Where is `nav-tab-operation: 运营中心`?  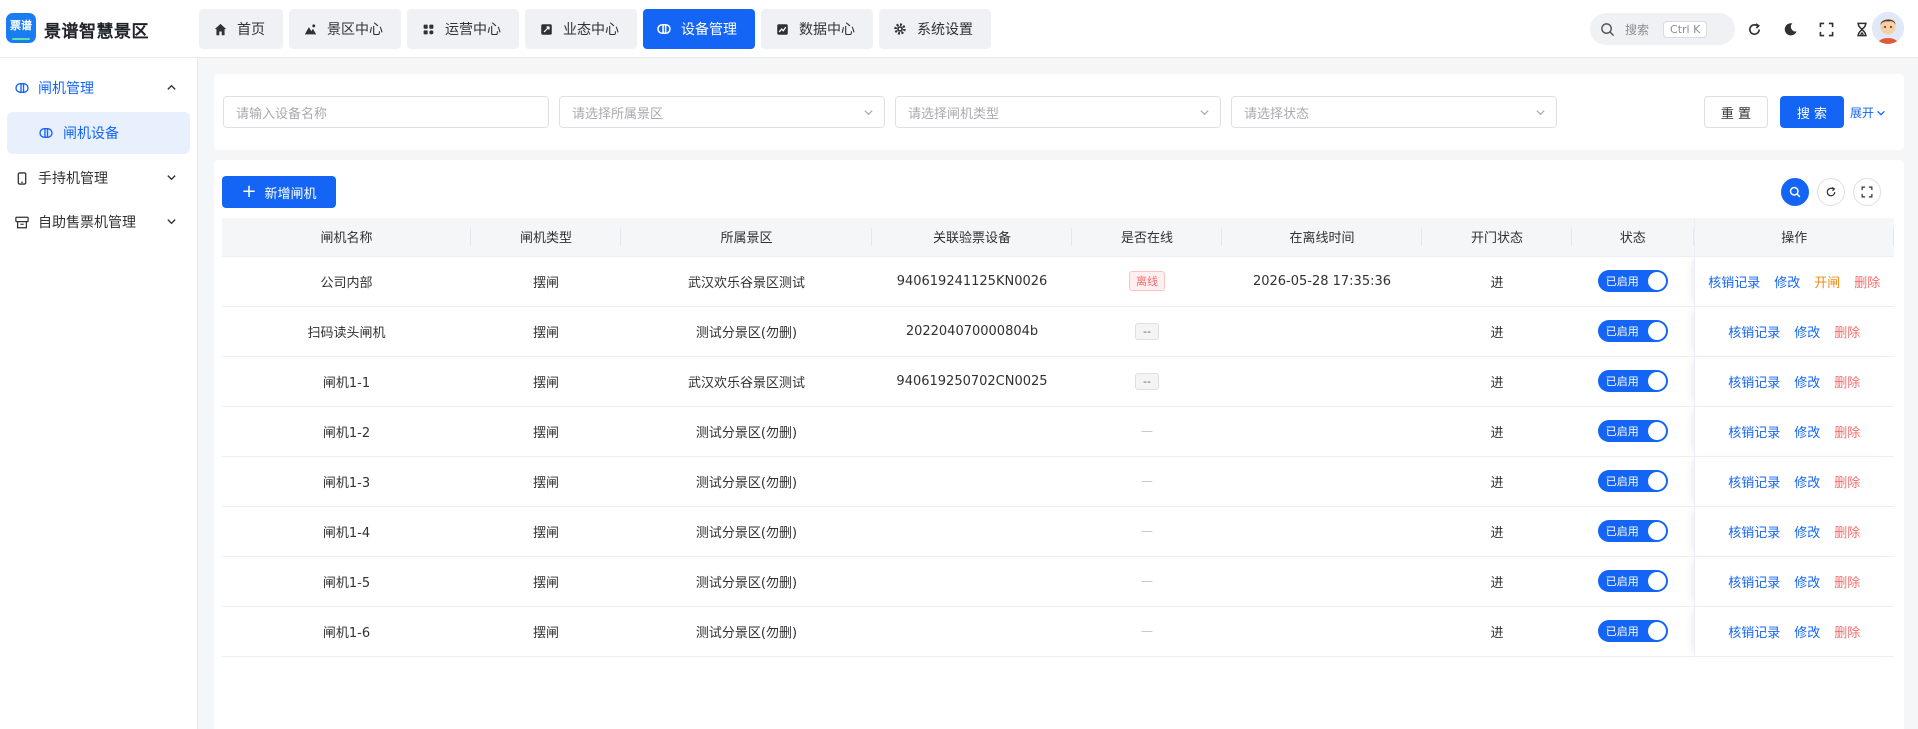
nav-tab-operation: 运营中心 is located at coordinates (463, 29).